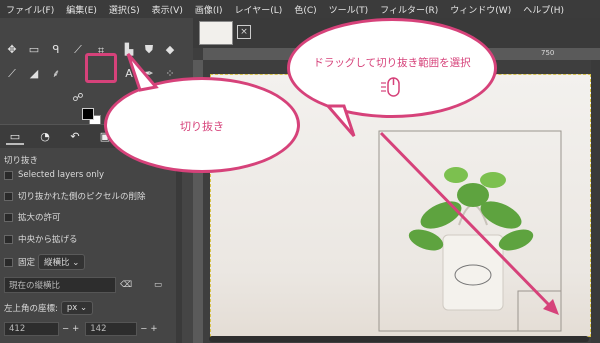 The height and width of the screenshot is (343, 600). Describe the element at coordinates (399, 339) in the screenshot. I see `horizontal-scrollbar` at that location.